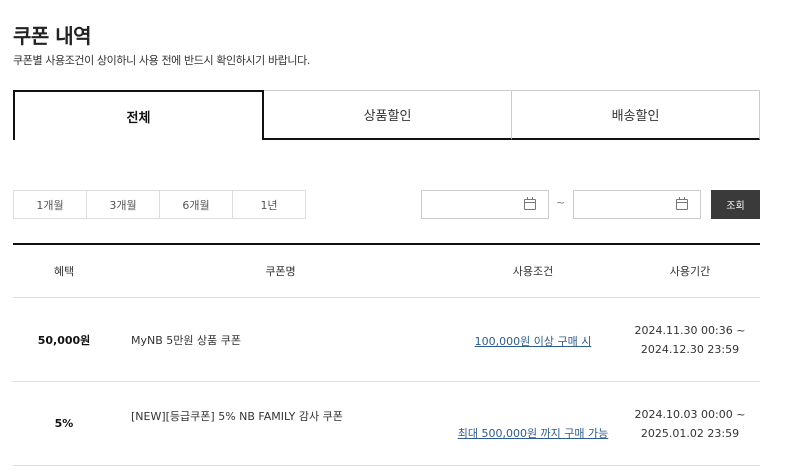  I want to click on coupon-condition-link: 100,000원 이상 구매 시, so click(533, 341).